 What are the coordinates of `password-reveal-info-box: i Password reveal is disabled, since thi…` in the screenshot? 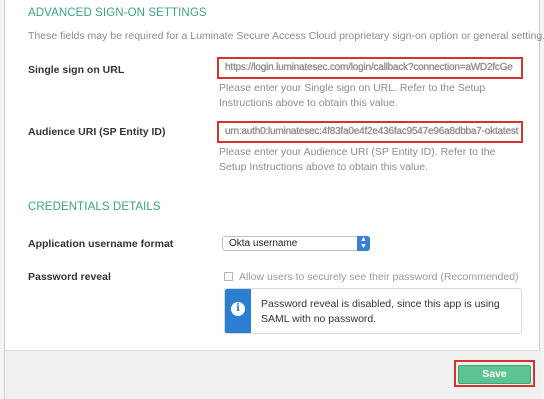 It's located at (373, 311).